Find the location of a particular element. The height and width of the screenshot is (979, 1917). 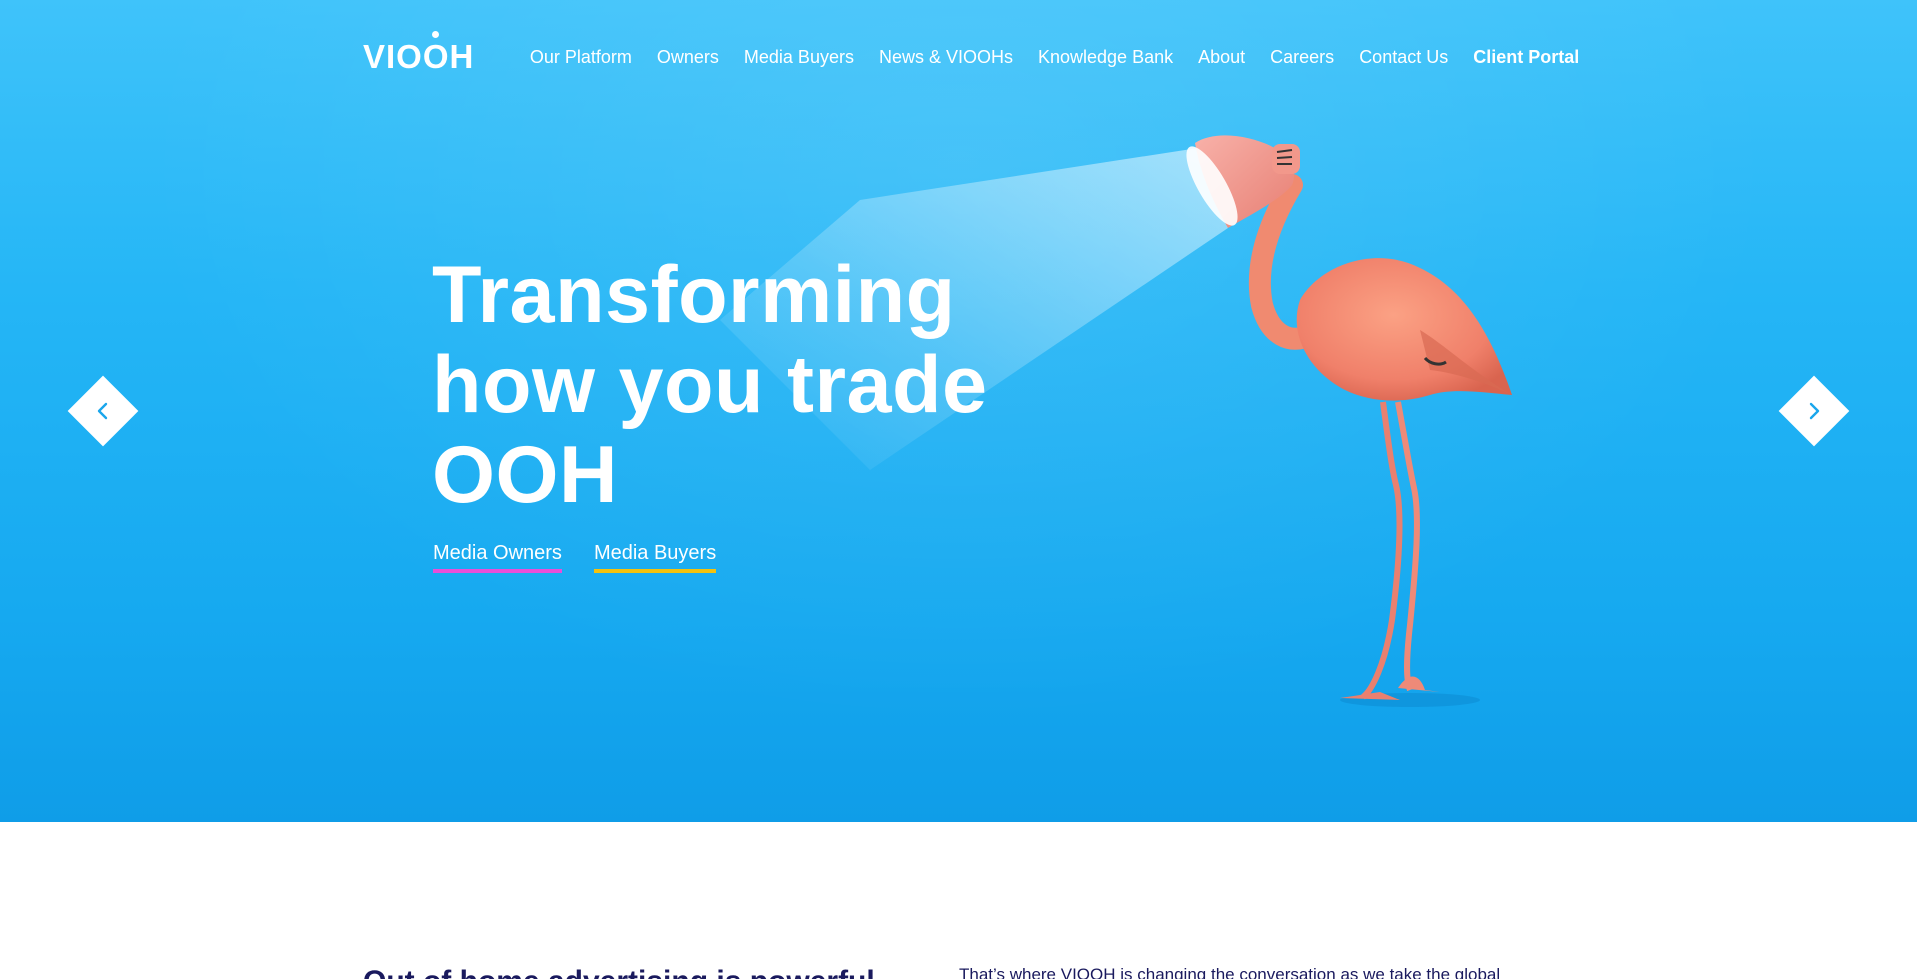

nav-owners: Owners is located at coordinates (687, 57).